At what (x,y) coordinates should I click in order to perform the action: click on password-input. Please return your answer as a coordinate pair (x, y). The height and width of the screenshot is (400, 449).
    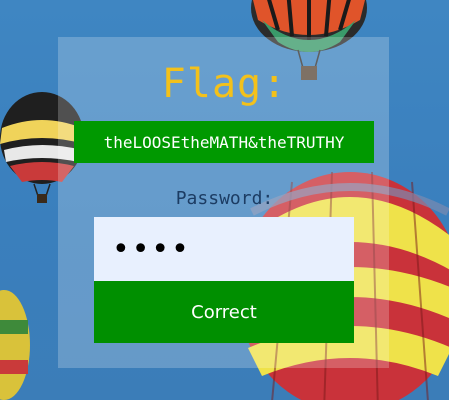
    Looking at the image, I should click on (224, 249).